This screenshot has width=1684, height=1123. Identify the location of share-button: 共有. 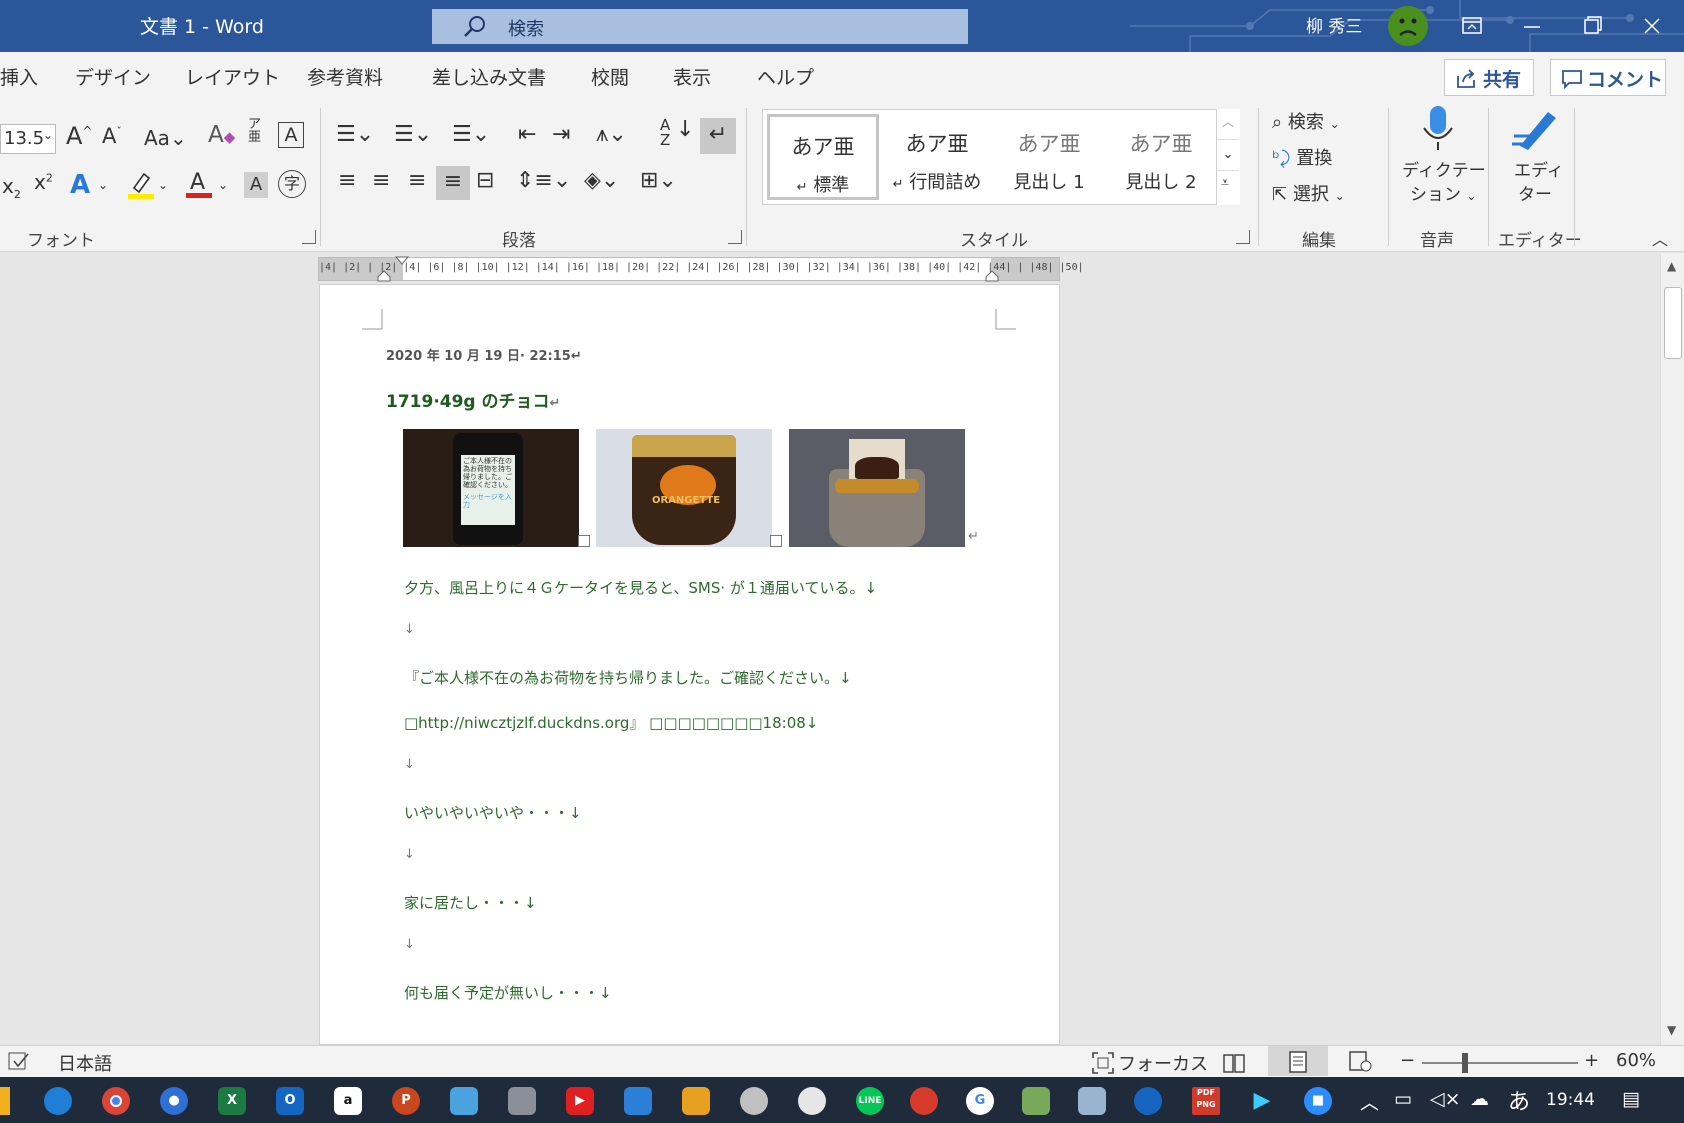
(1489, 77).